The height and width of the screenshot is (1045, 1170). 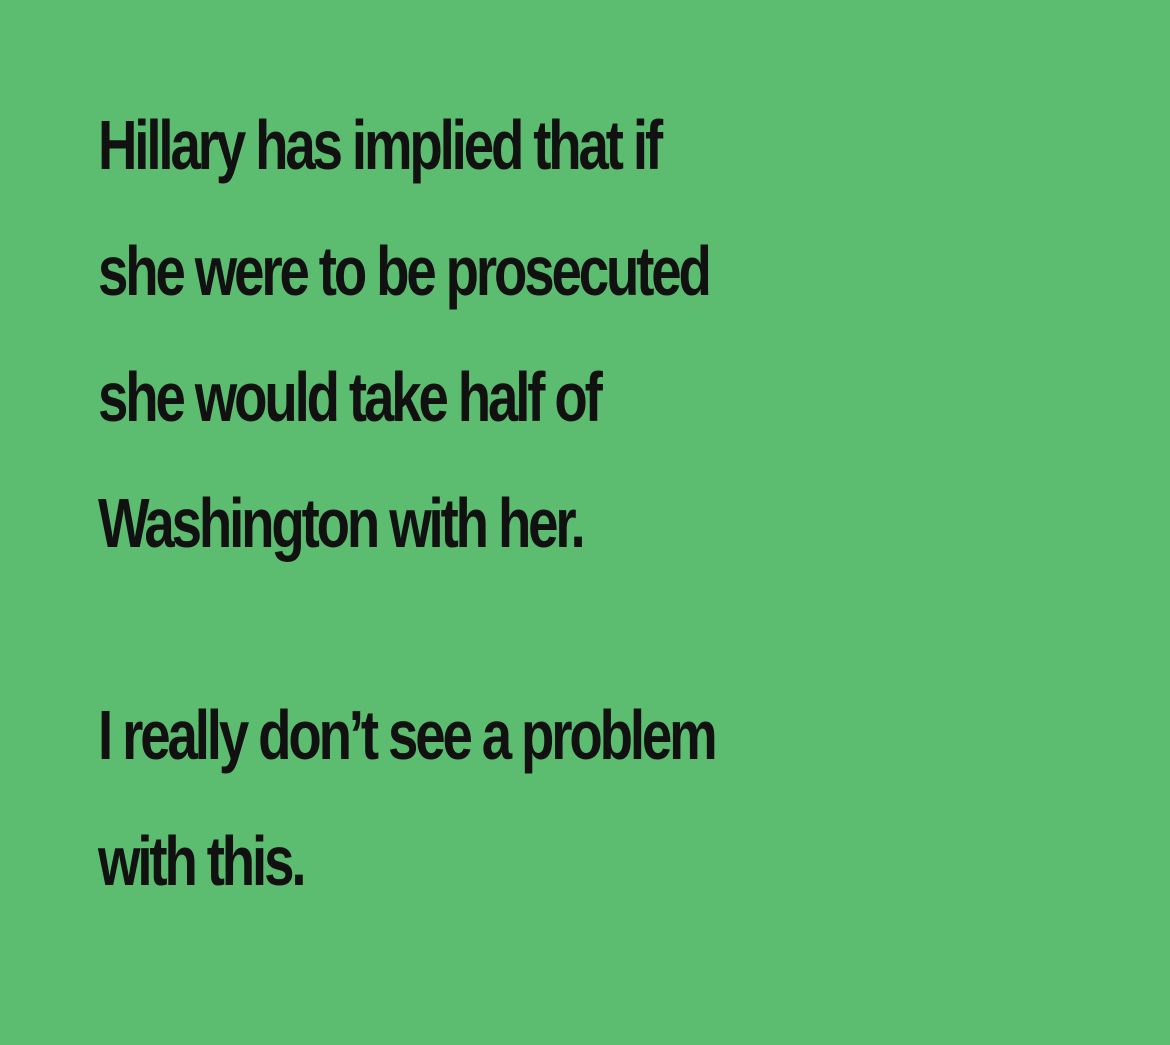 I want to click on punchline-line-2: with this., so click(x=202, y=861).